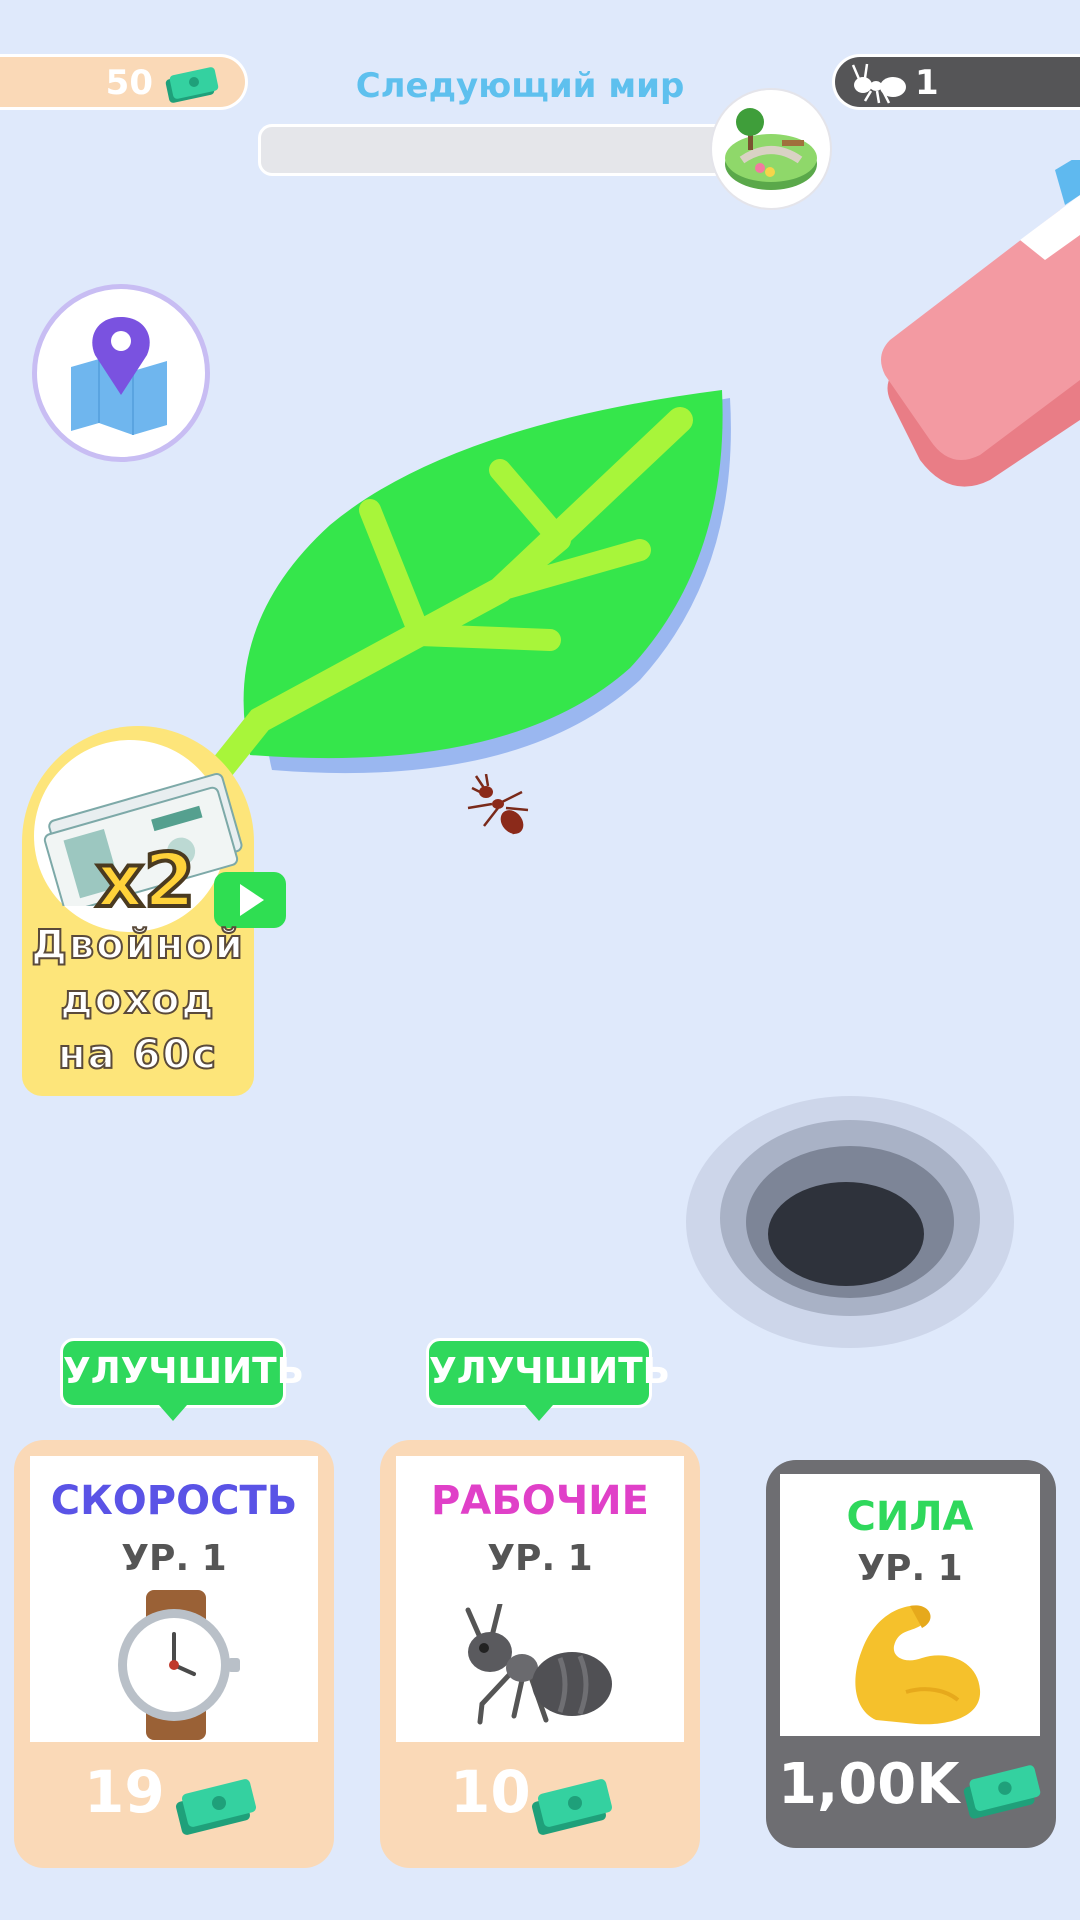 The height and width of the screenshot is (1920, 1080). What do you see at coordinates (145, 881) in the screenshot?
I see `double-multiplier: x2` at bounding box center [145, 881].